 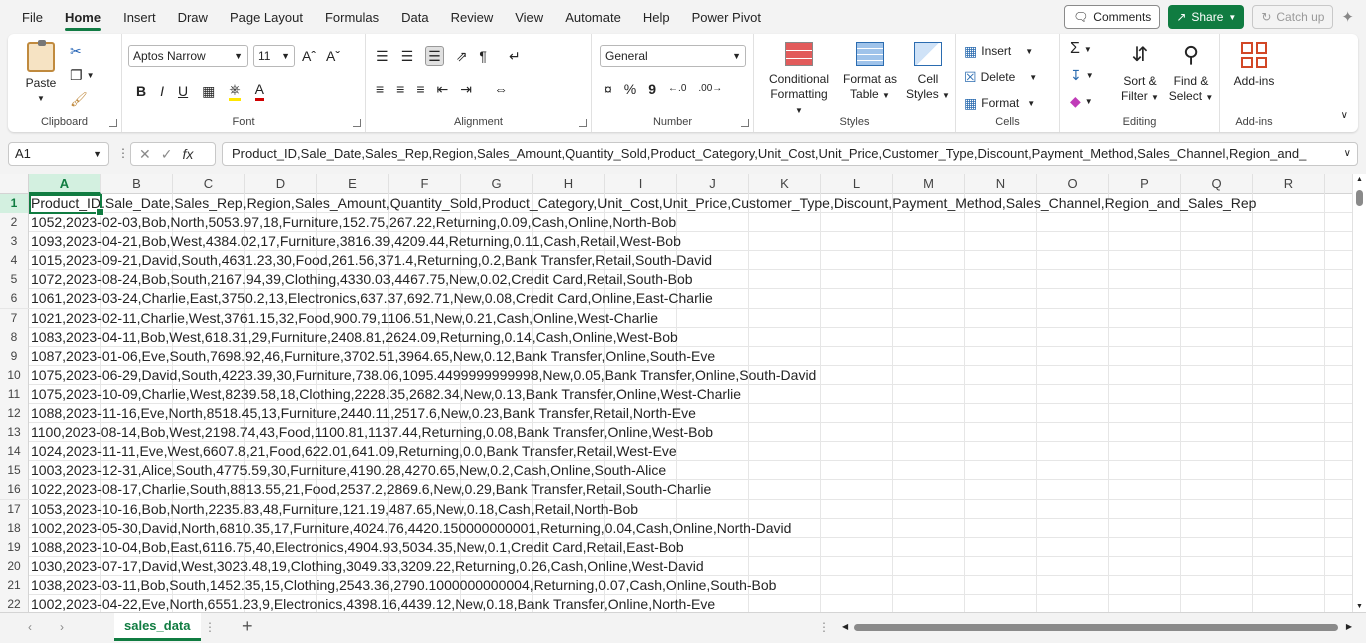 What do you see at coordinates (515, 56) in the screenshot?
I see `wrap-text-icon: ↵` at bounding box center [515, 56].